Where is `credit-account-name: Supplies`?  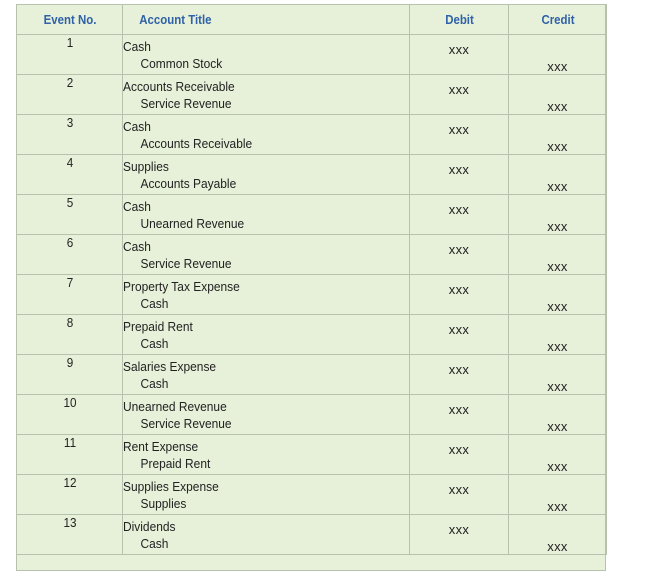
credit-account-name: Supplies is located at coordinates (163, 503).